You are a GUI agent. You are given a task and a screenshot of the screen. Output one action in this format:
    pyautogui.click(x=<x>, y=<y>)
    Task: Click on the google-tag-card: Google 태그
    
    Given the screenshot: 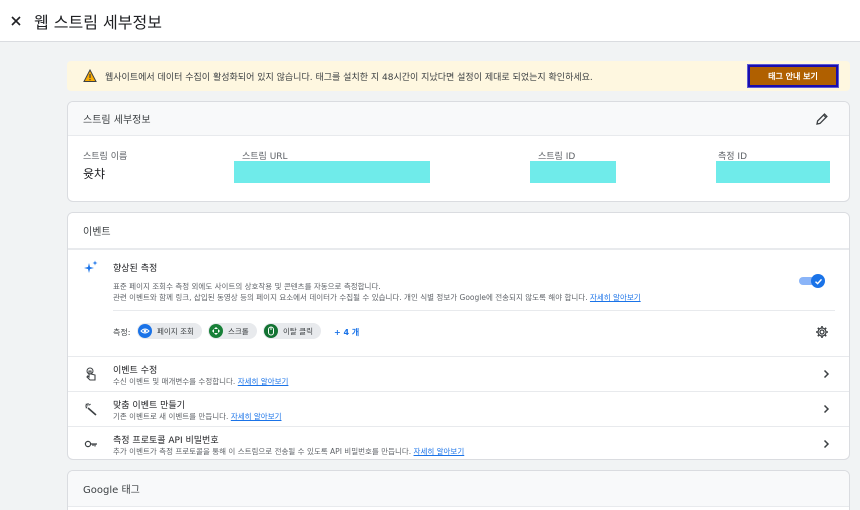 What is the action you would take?
    pyautogui.click(x=458, y=490)
    